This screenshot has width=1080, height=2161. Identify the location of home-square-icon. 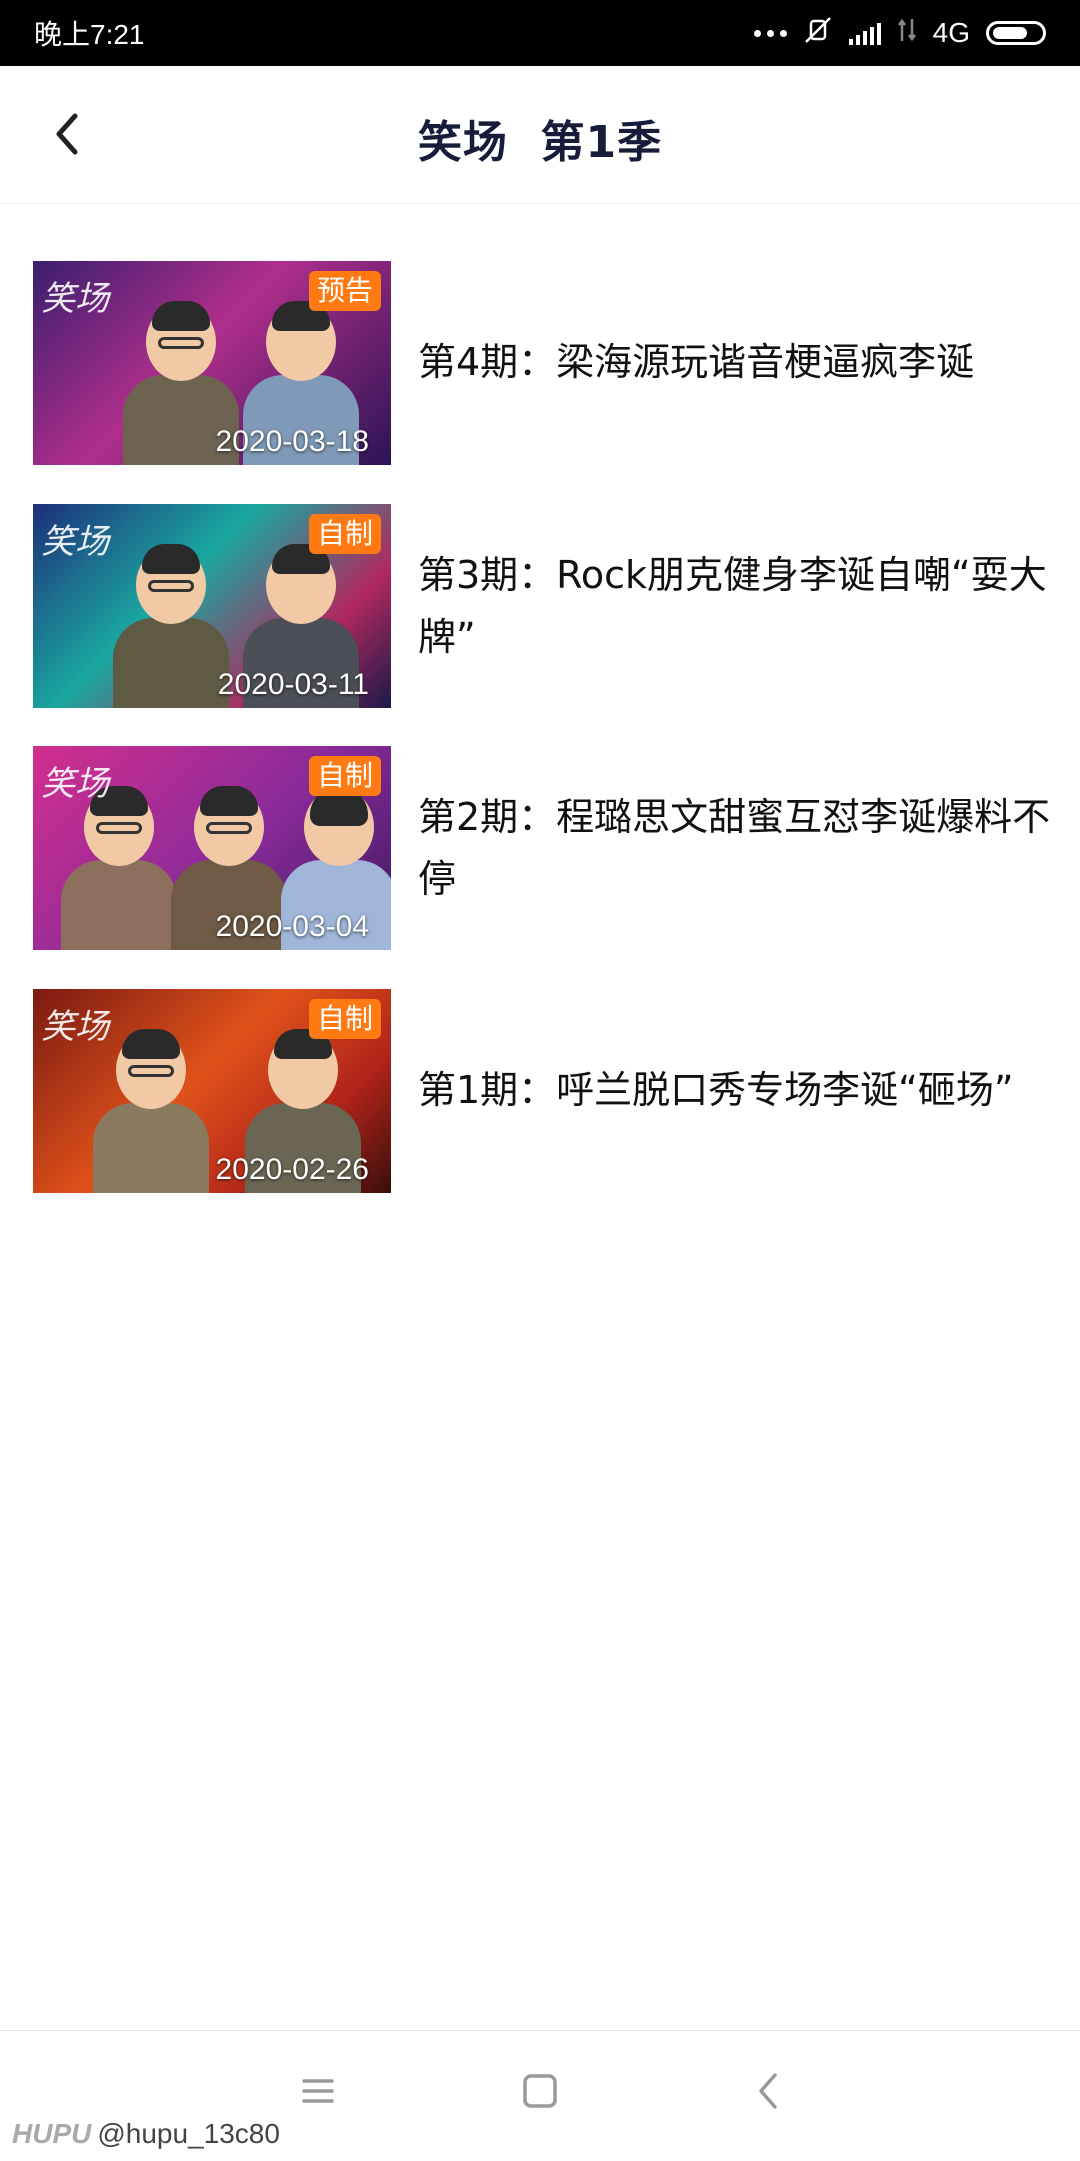
(540, 2091).